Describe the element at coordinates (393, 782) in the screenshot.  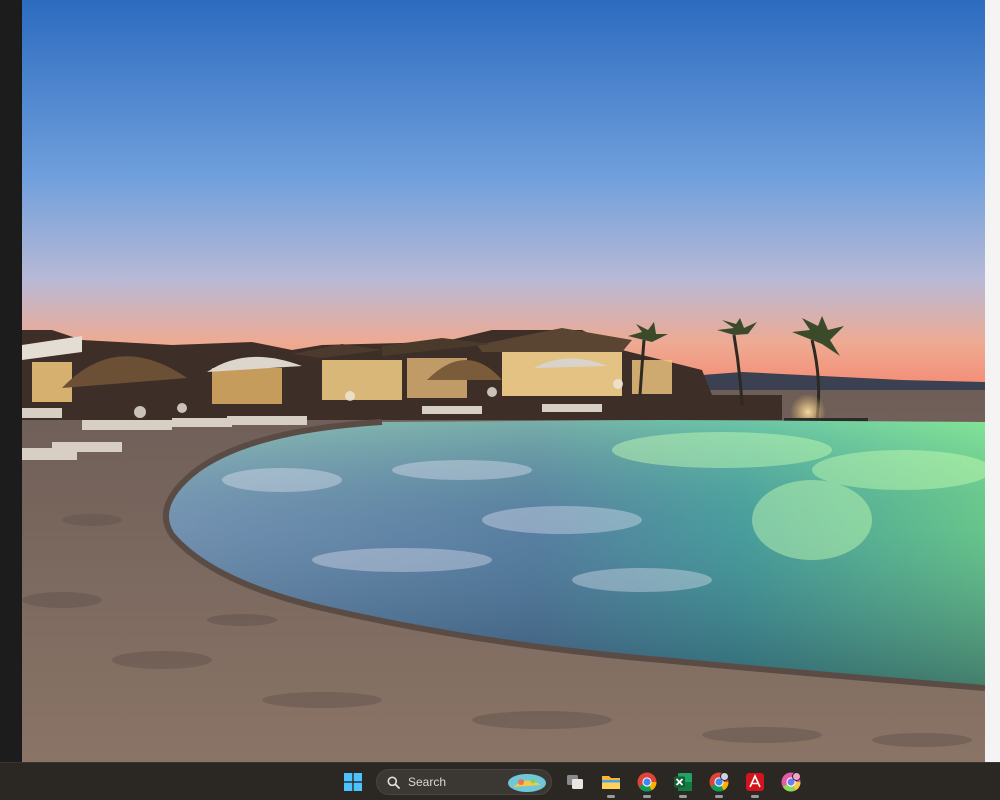
I see `search-icon` at that location.